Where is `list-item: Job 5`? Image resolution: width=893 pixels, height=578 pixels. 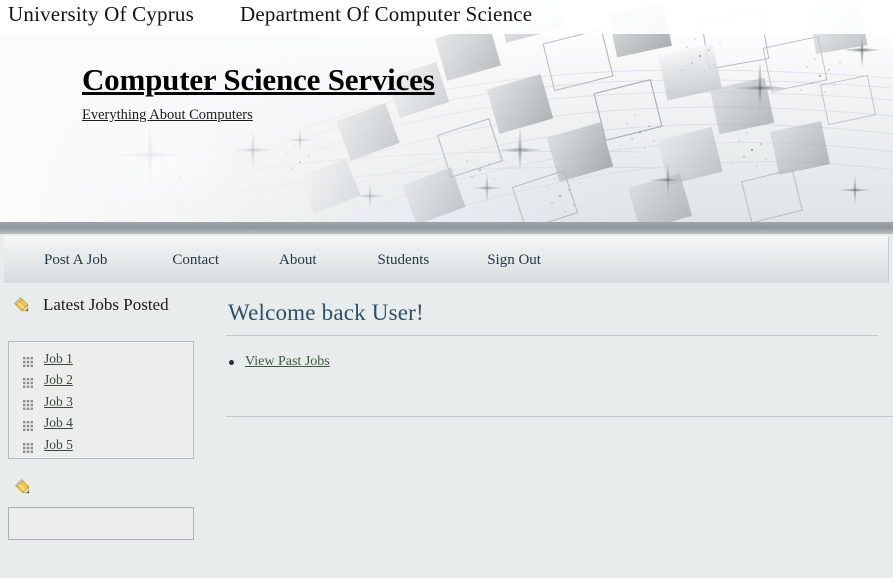 list-item: Job 5 is located at coordinates (101, 445).